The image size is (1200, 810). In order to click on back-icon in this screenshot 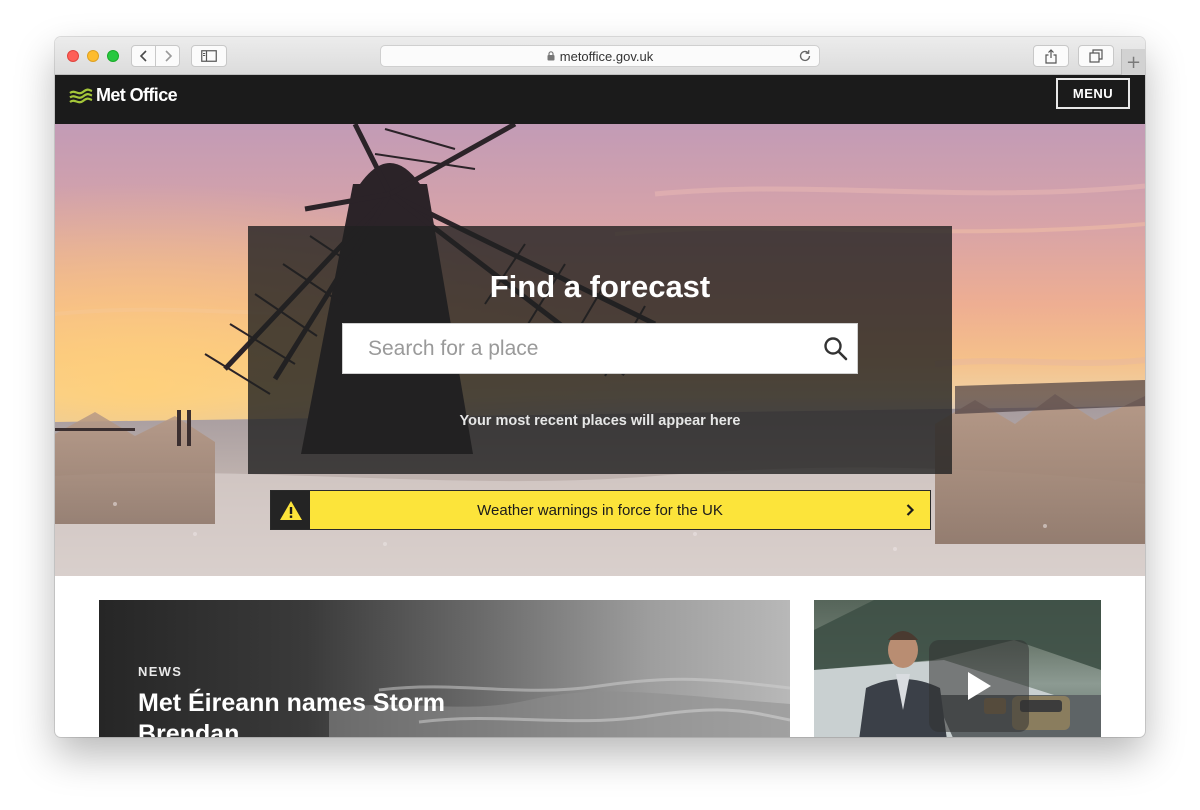, I will do `click(143, 56)`.